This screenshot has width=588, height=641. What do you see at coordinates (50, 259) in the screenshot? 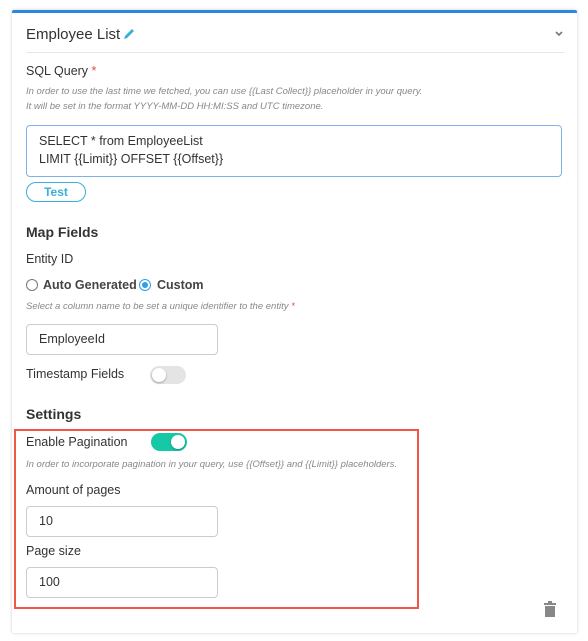
I see `entity-id-label: Entity ID` at bounding box center [50, 259].